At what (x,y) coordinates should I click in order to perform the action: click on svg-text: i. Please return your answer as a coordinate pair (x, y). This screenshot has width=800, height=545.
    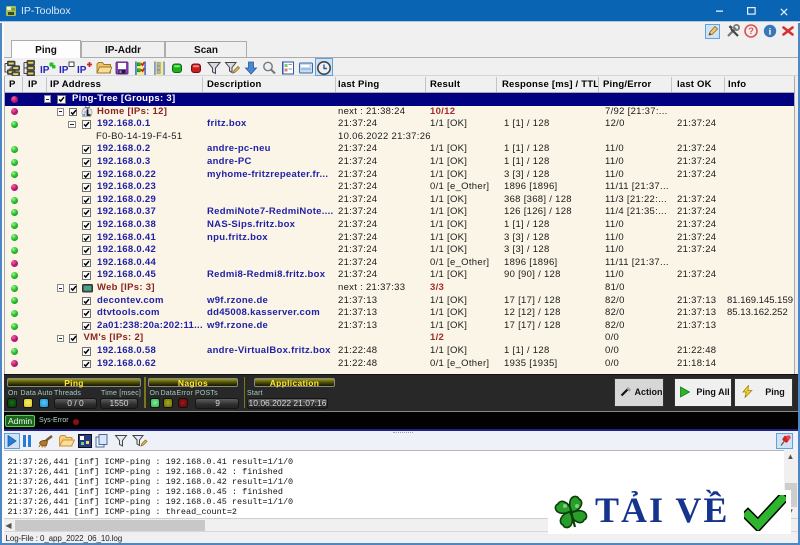
    Looking at the image, I should click on (770, 33).